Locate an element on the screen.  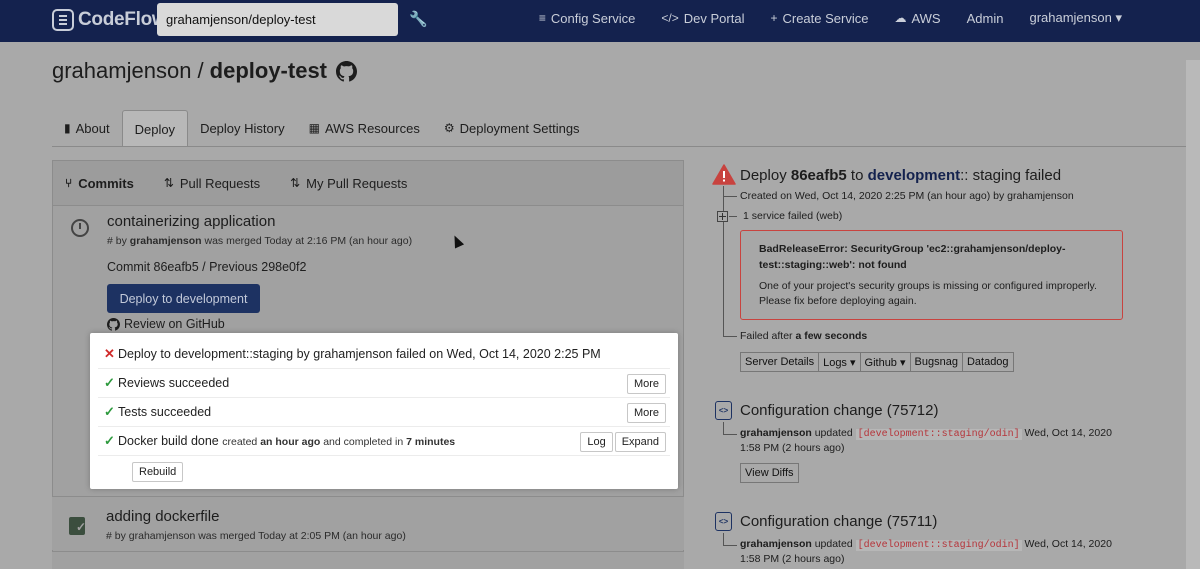
config-change-title: Configuration change (75712) is located at coordinates (839, 410).